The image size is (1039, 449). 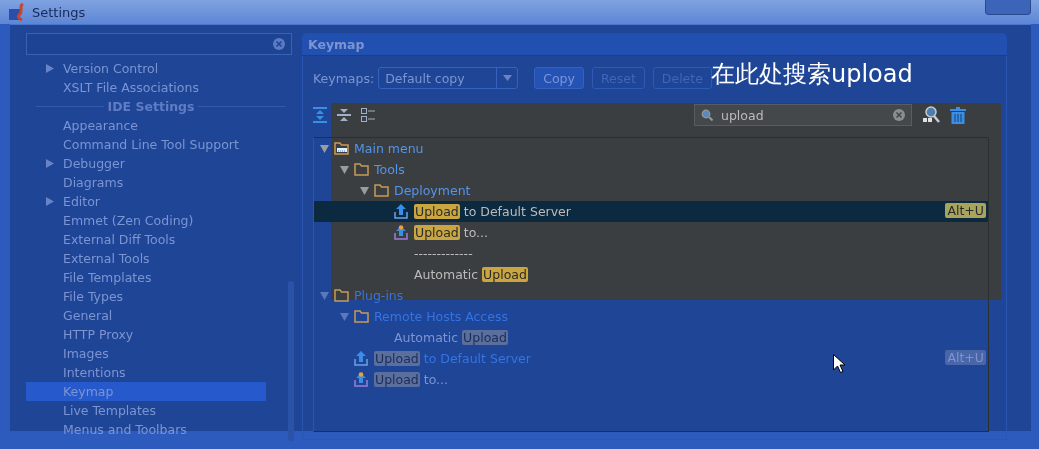 What do you see at coordinates (707, 115) in the screenshot?
I see `search-icon` at bounding box center [707, 115].